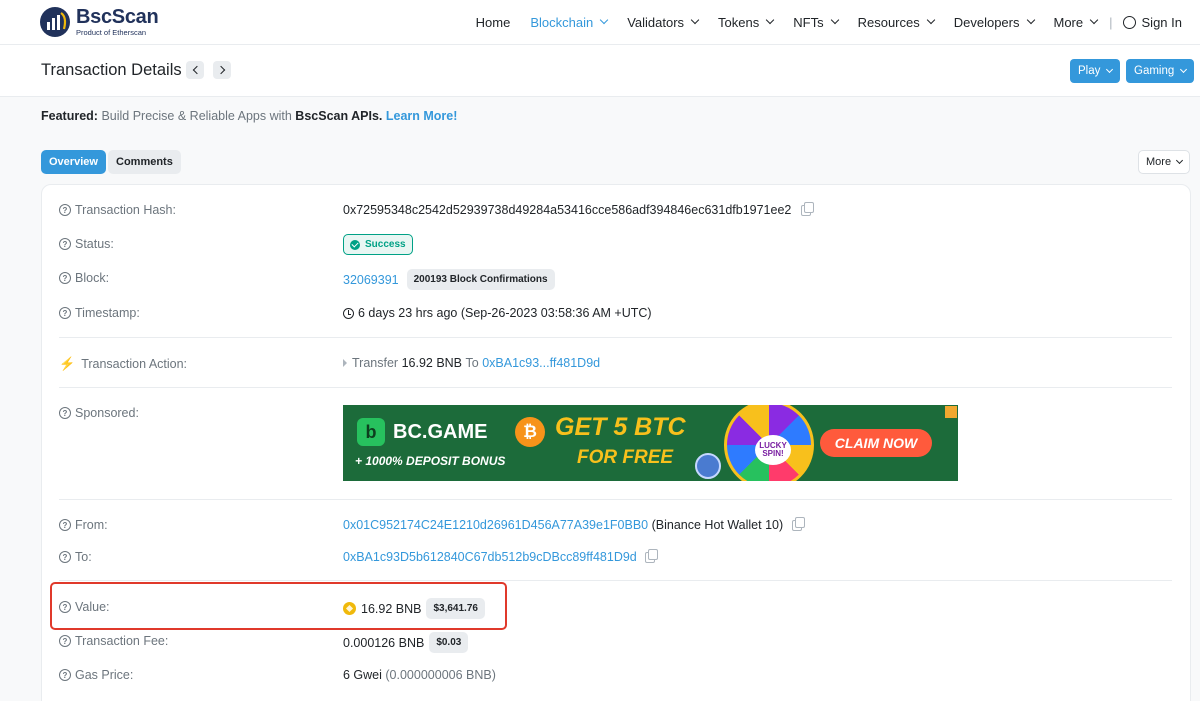 This screenshot has height=701, width=1200. Describe the element at coordinates (422, 116) in the screenshot. I see `learn-more-link: Learn More!` at that location.